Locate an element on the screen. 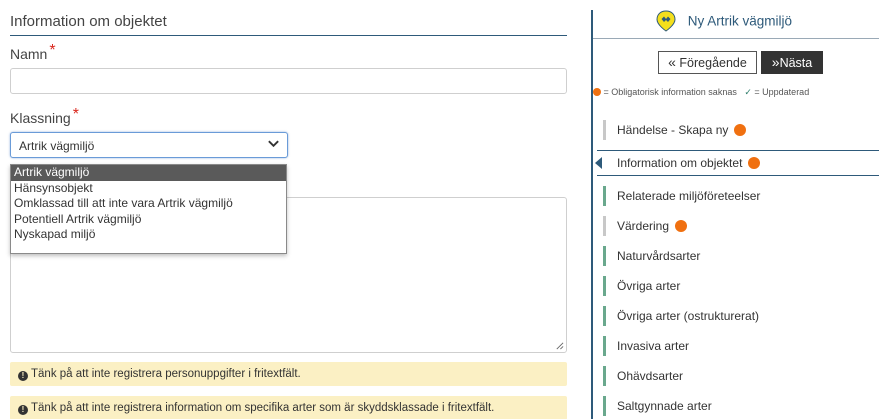 Image resolution: width=879 pixels, height=419 pixels. klassning-label-text: Klassning is located at coordinates (40, 118).